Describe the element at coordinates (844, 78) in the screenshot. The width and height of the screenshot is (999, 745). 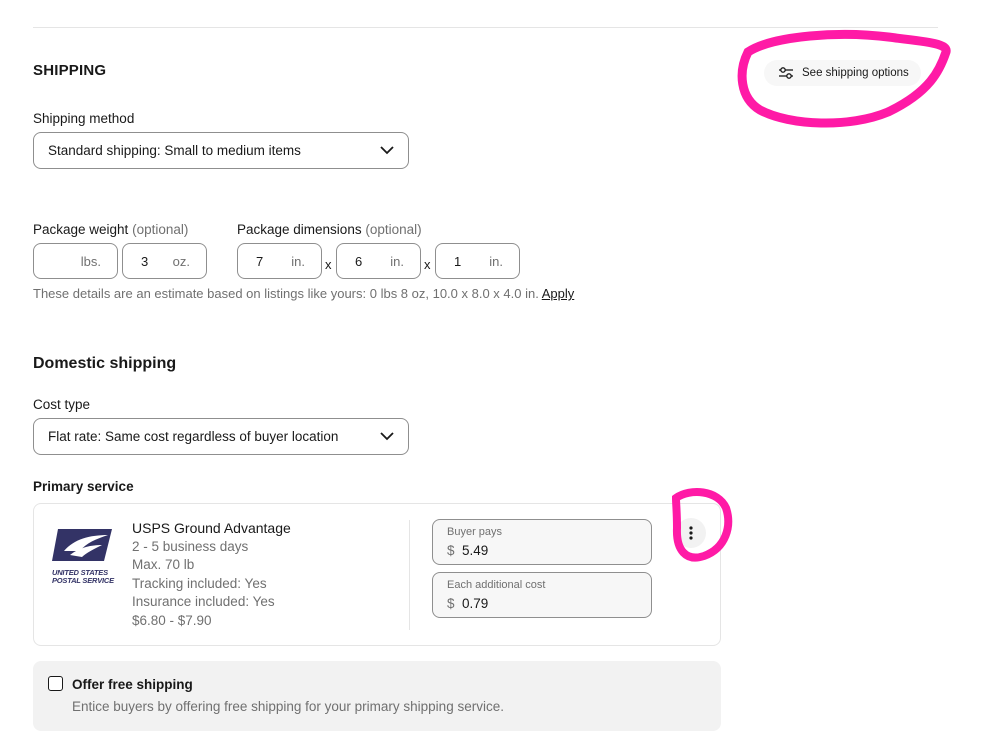
I see `annotation-circle-see-options` at that location.